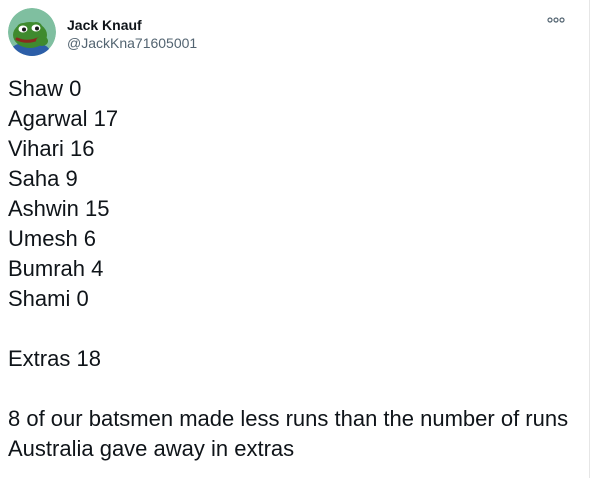 This screenshot has width=598, height=478. I want to click on score-line: Umesh 6, so click(52, 238).